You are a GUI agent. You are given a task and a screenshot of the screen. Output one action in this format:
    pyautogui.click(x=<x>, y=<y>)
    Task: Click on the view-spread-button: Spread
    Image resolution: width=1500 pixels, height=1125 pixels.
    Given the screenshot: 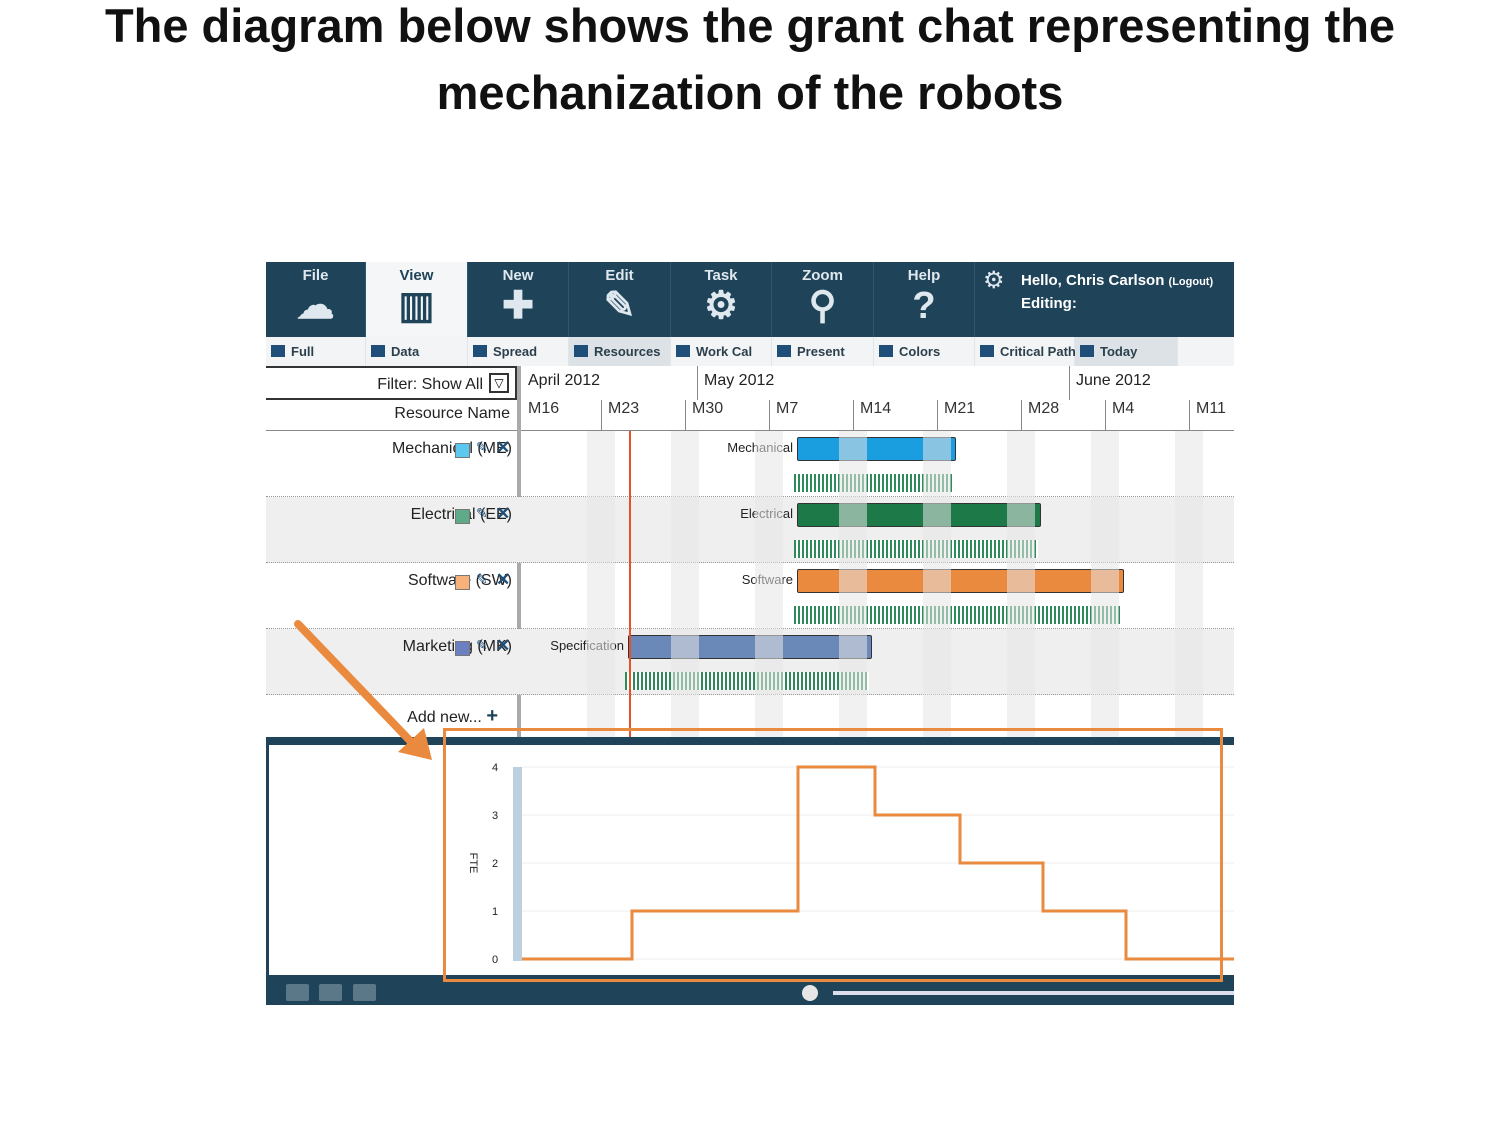 What is the action you would take?
    pyautogui.click(x=518, y=351)
    